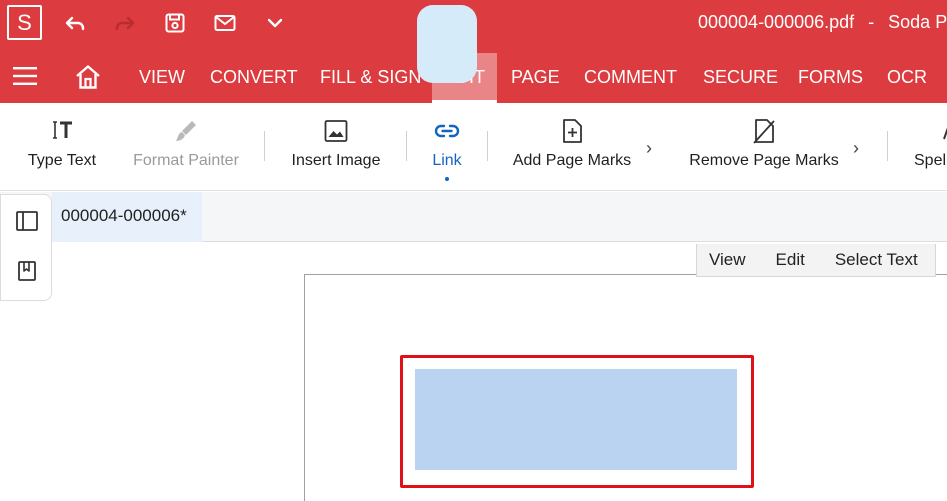 The width and height of the screenshot is (947, 501). I want to click on remove-page-icon, so click(764, 131).